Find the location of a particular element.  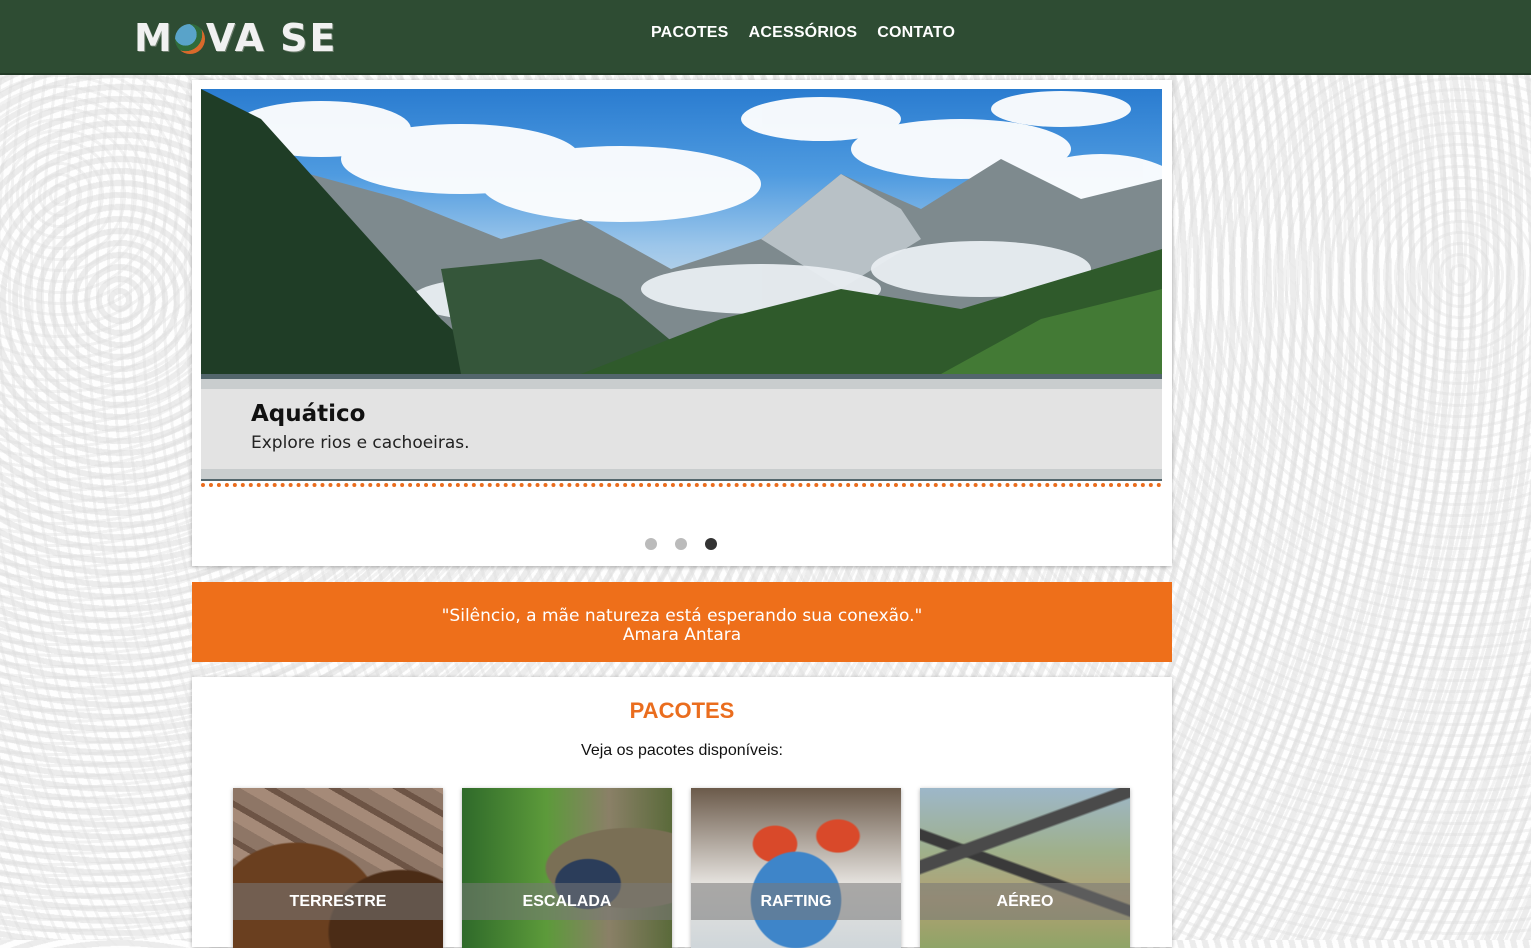

carousel-indicators is located at coordinates (681, 544).